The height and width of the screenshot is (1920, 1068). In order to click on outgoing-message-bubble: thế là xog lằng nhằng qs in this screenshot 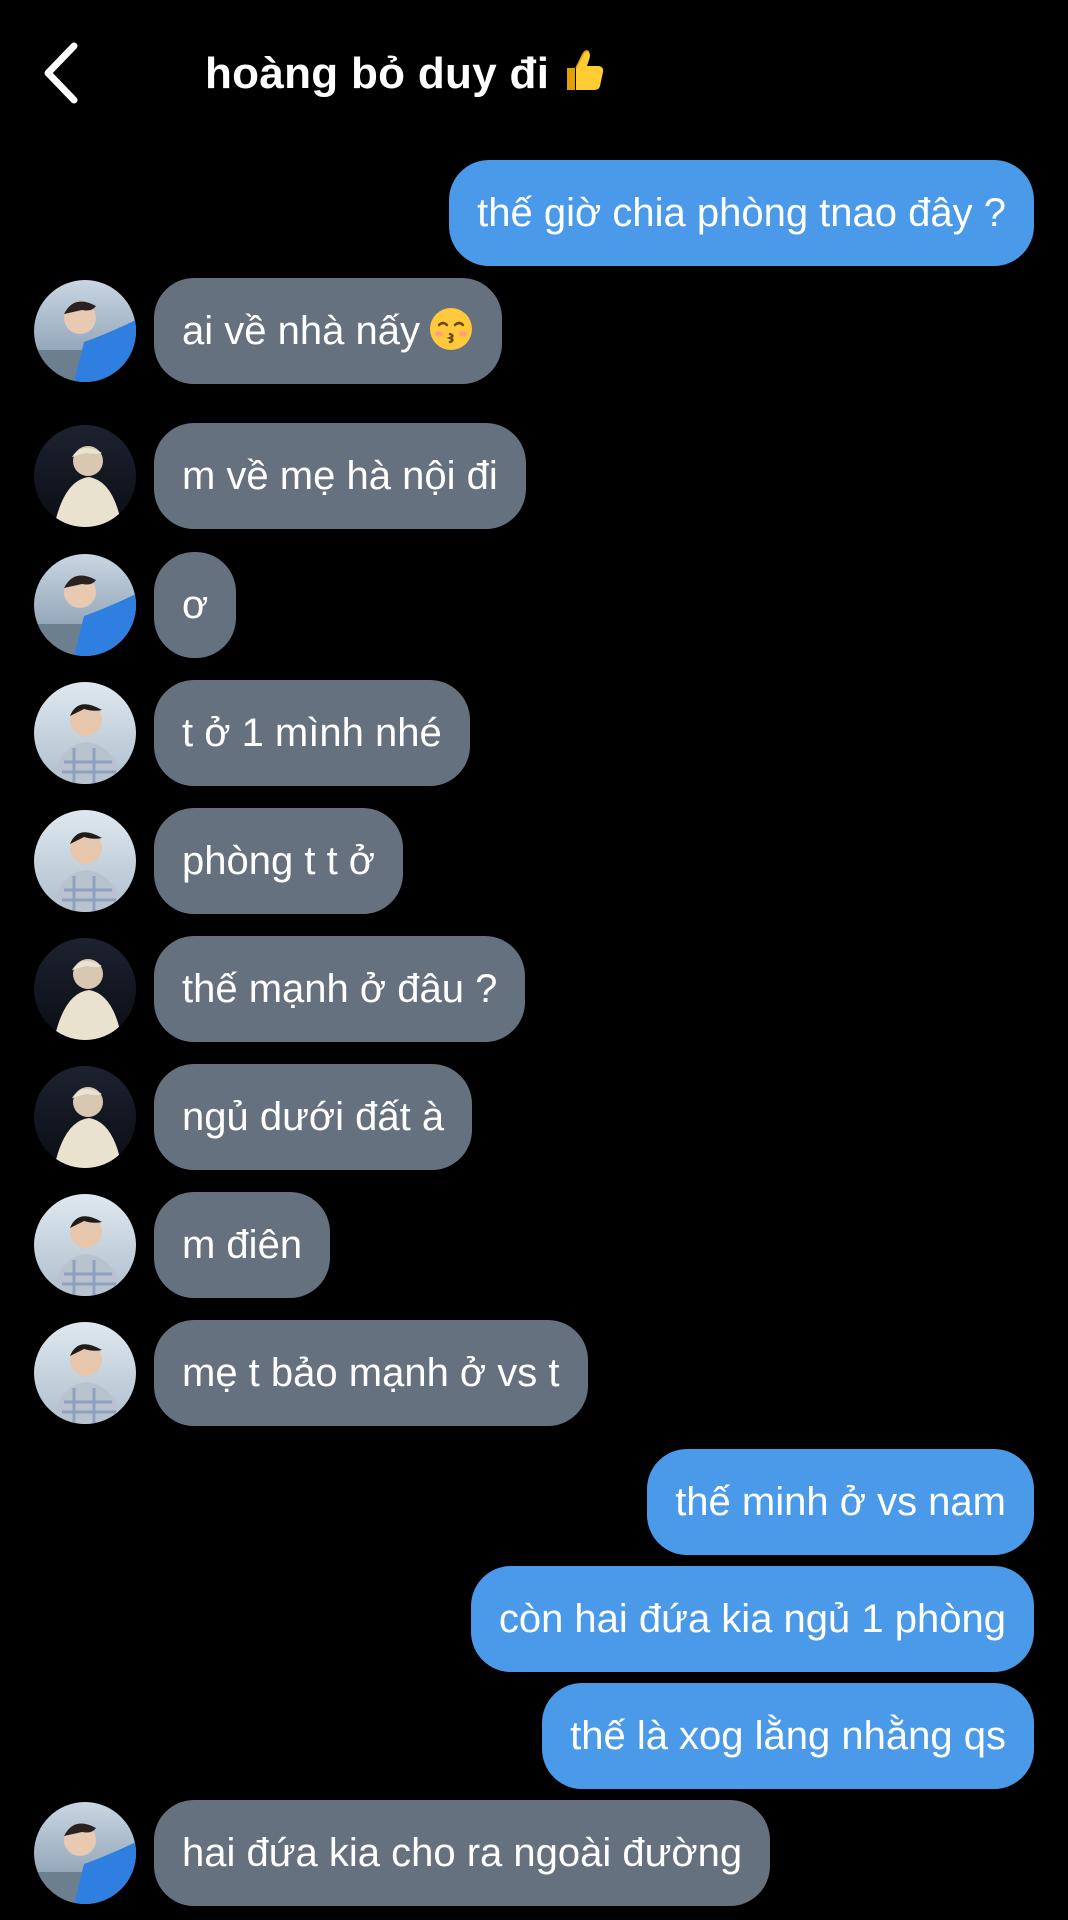, I will do `click(788, 1736)`.